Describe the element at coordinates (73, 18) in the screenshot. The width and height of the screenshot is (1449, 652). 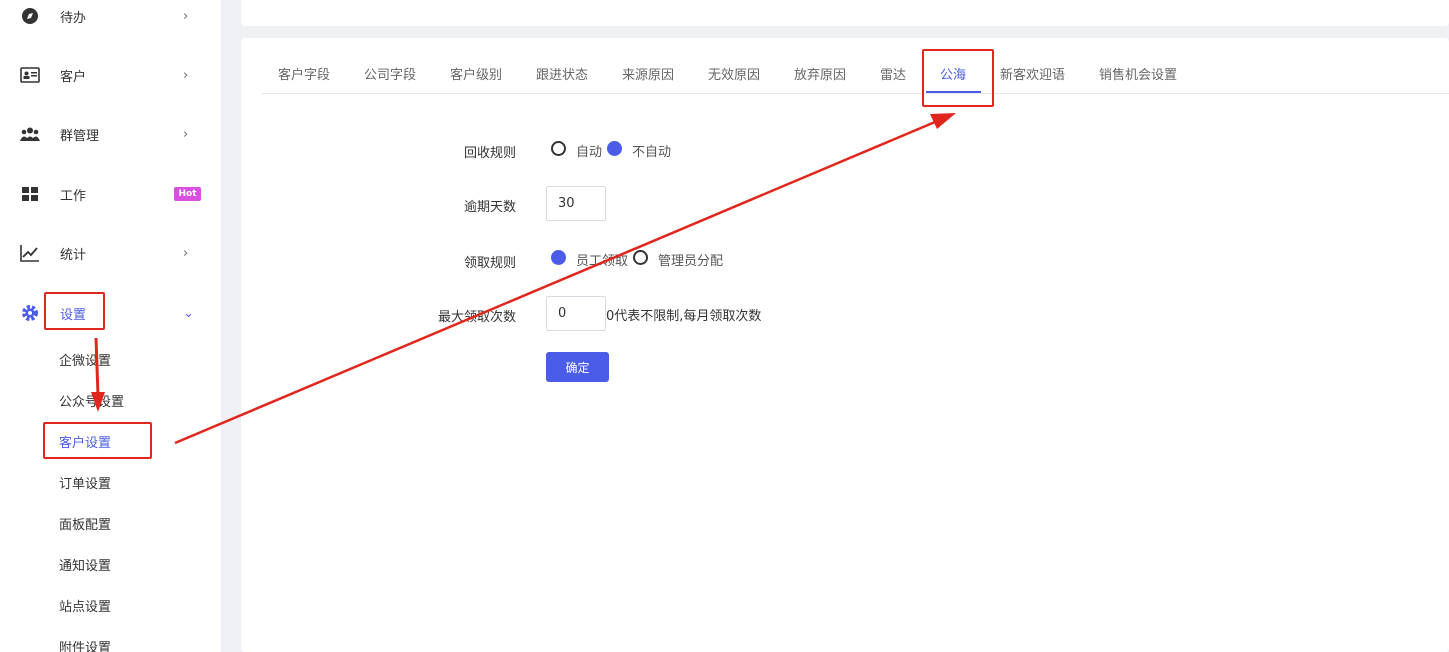
I see `sidebar-item-label: 待办` at that location.